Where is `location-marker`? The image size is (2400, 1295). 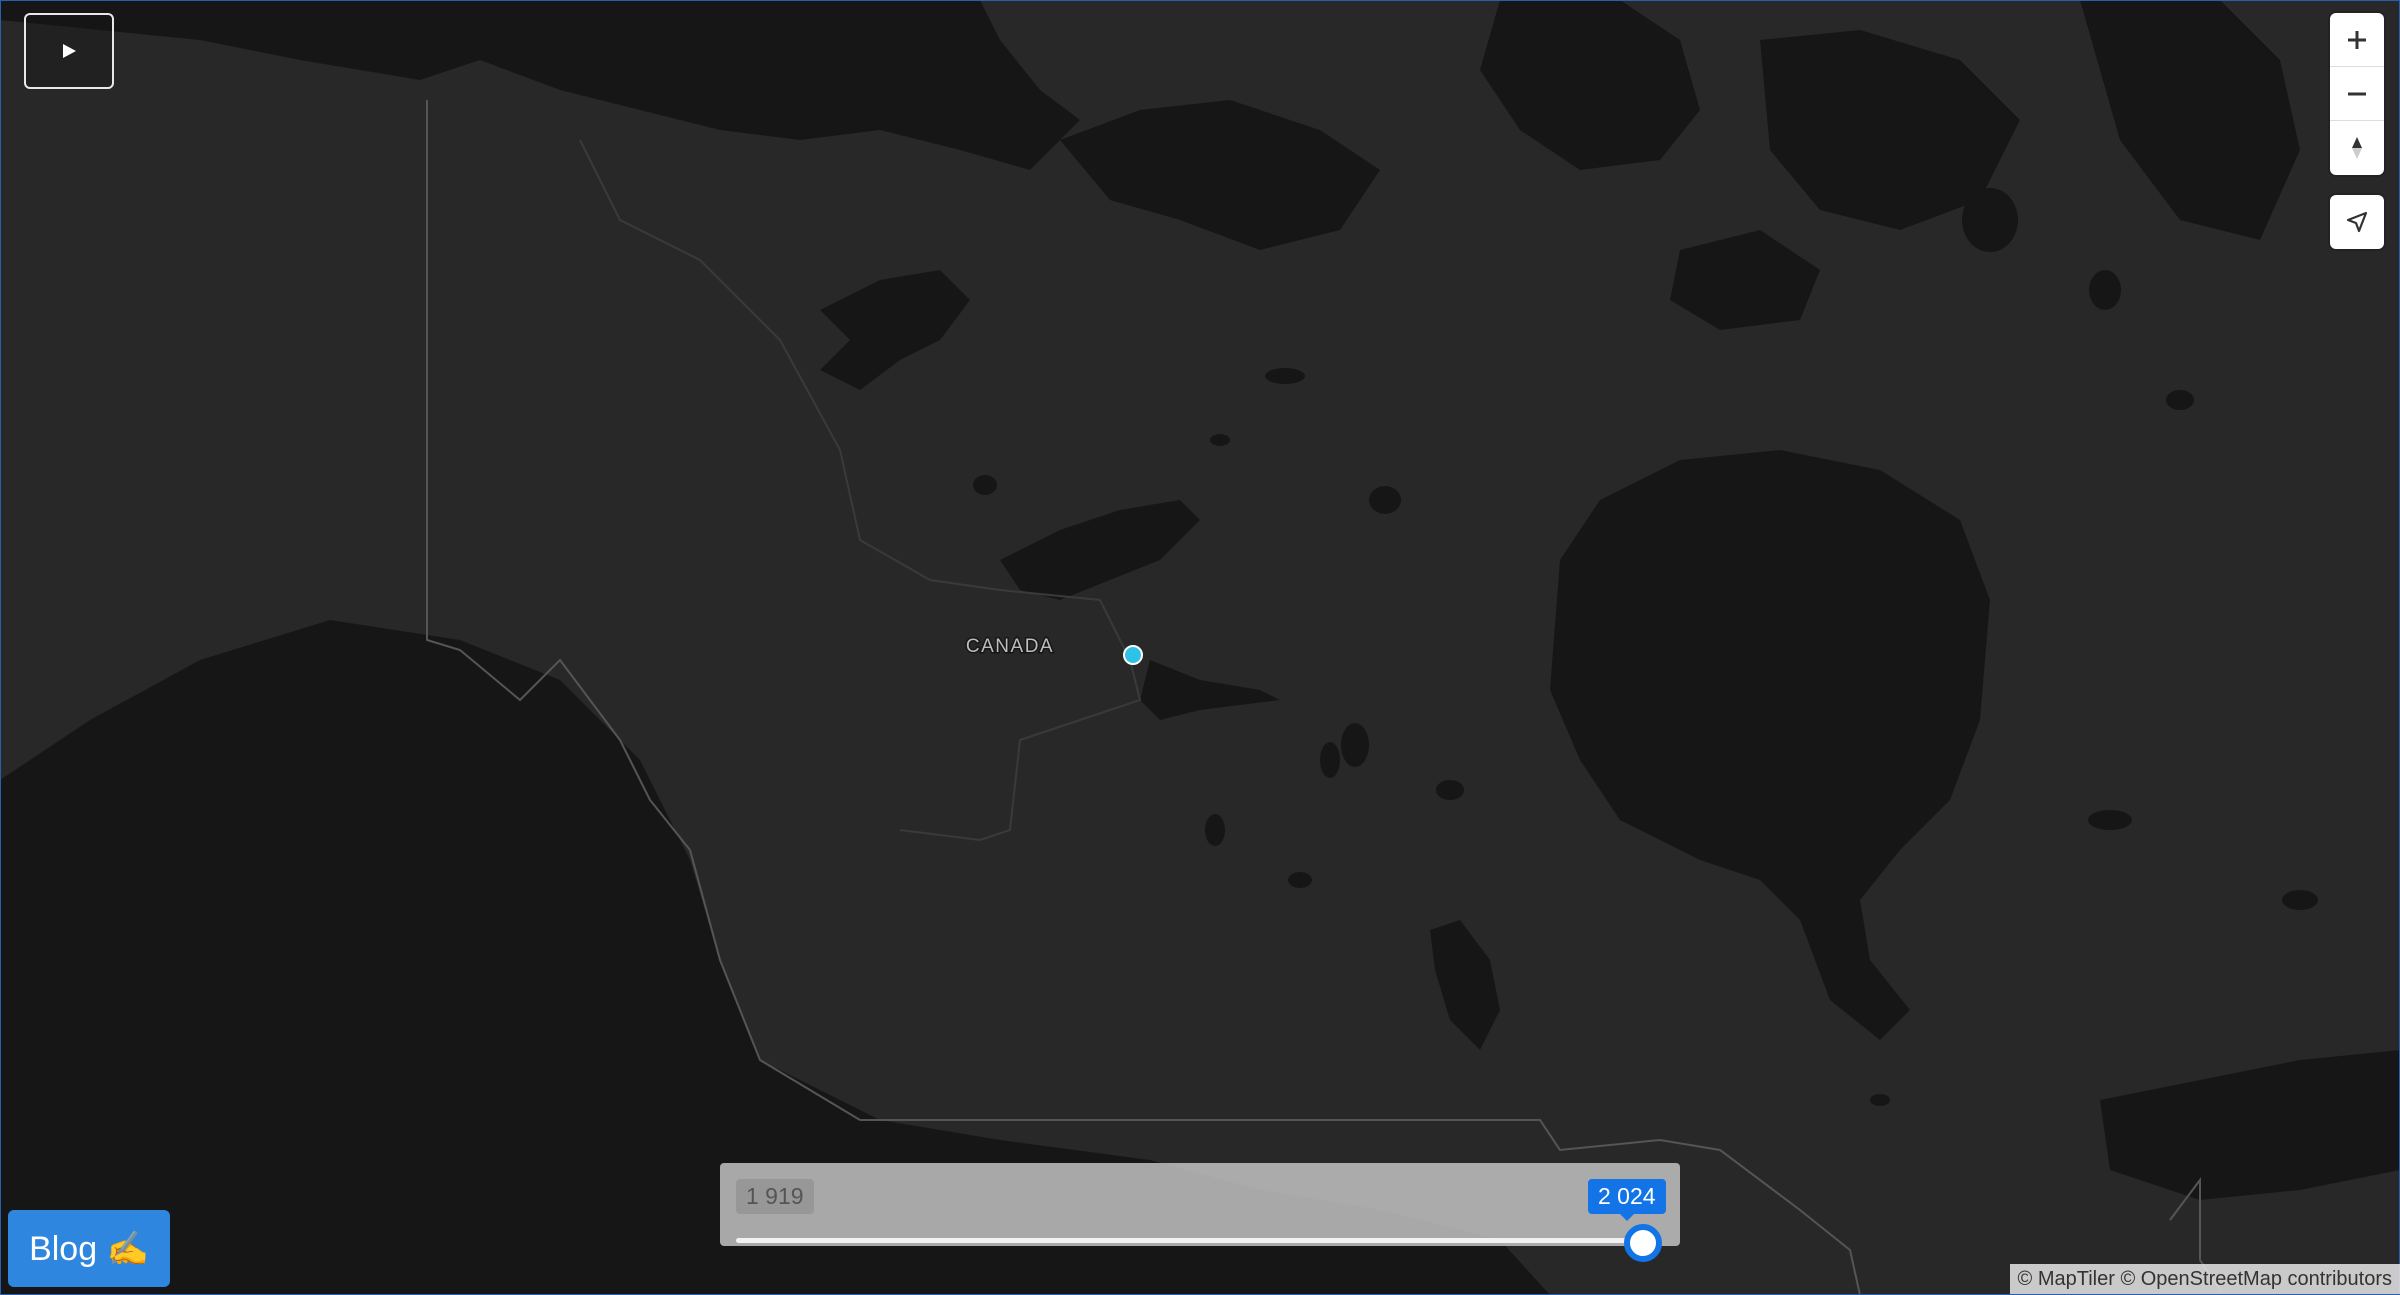
location-marker is located at coordinates (1133, 655).